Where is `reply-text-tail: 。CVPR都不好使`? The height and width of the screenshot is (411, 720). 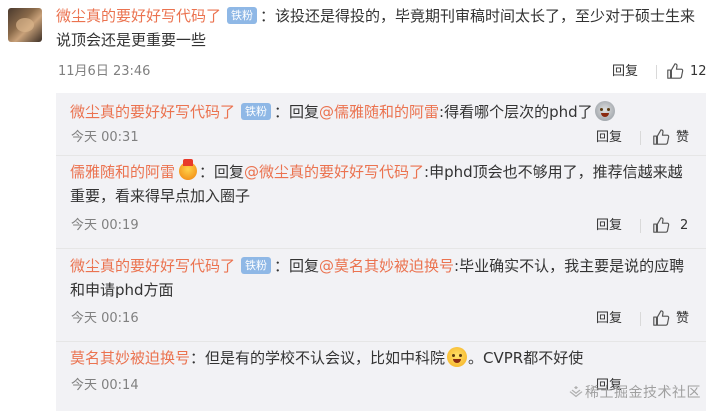
reply-text-tail: 。CVPR都不好使 is located at coordinates (526, 358).